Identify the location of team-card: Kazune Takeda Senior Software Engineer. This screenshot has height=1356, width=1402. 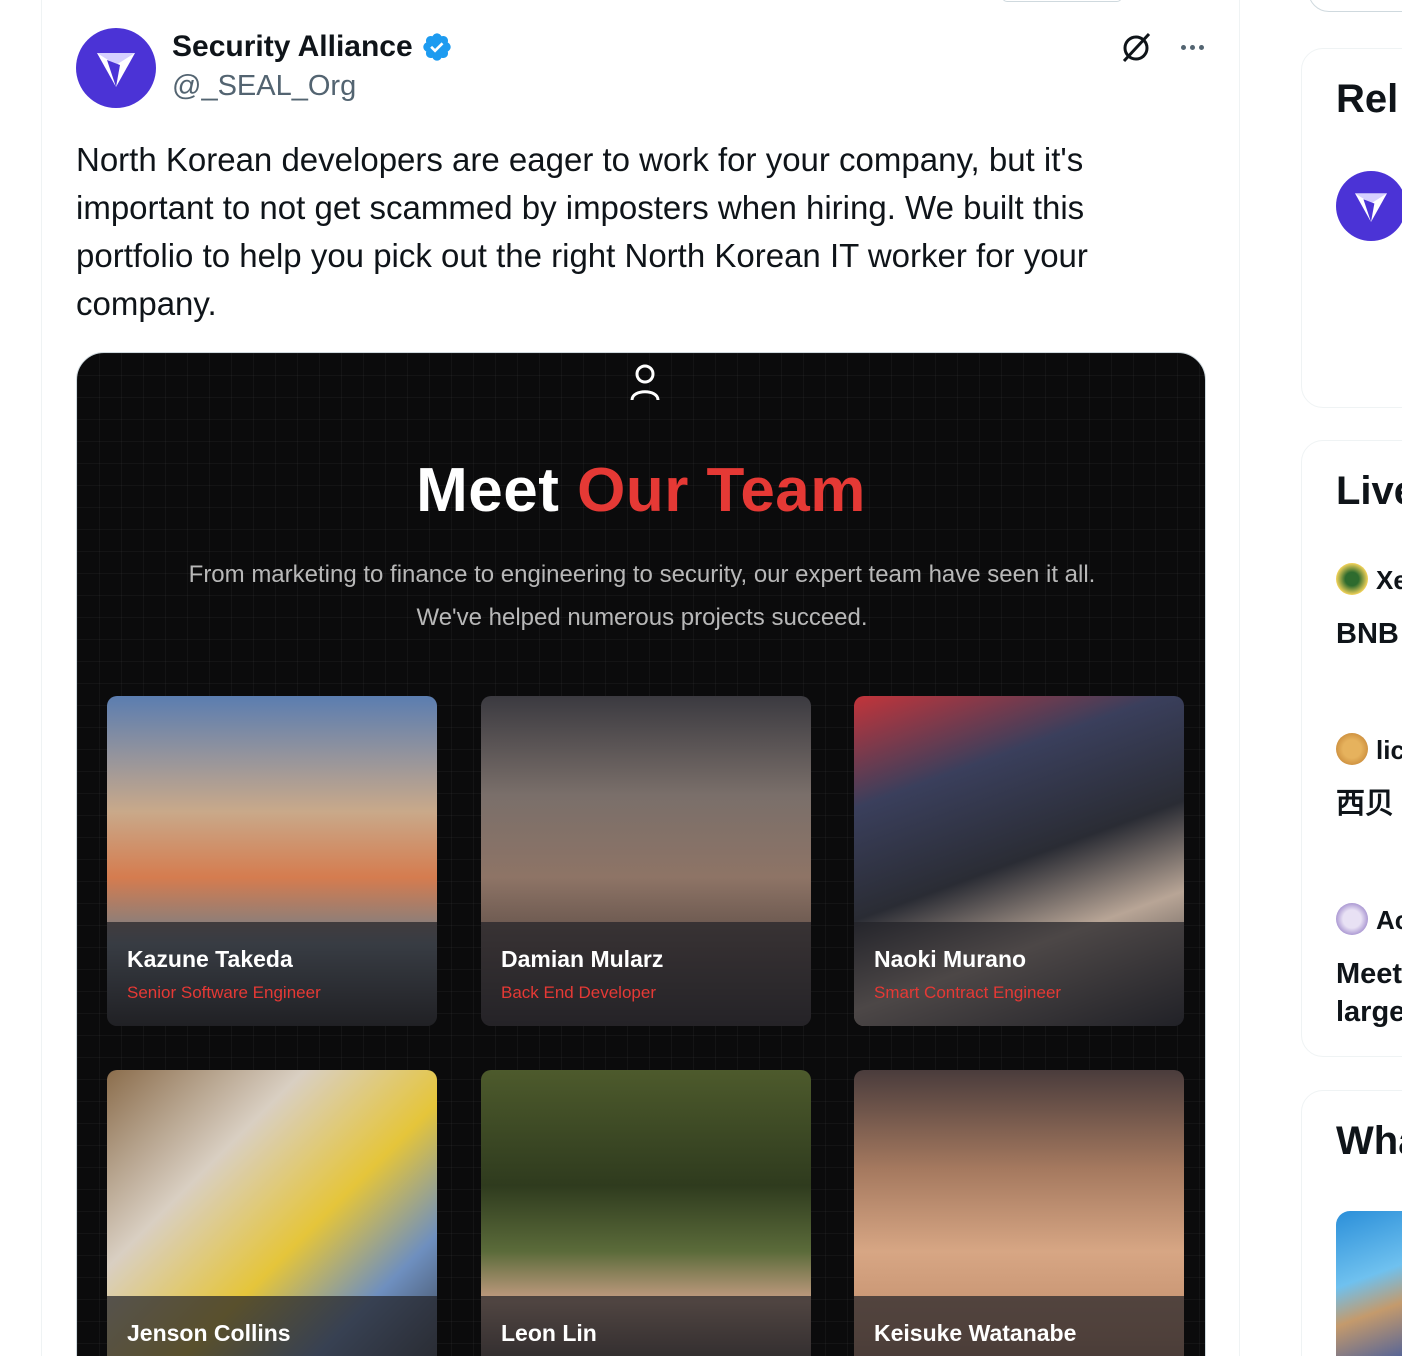
(272, 861).